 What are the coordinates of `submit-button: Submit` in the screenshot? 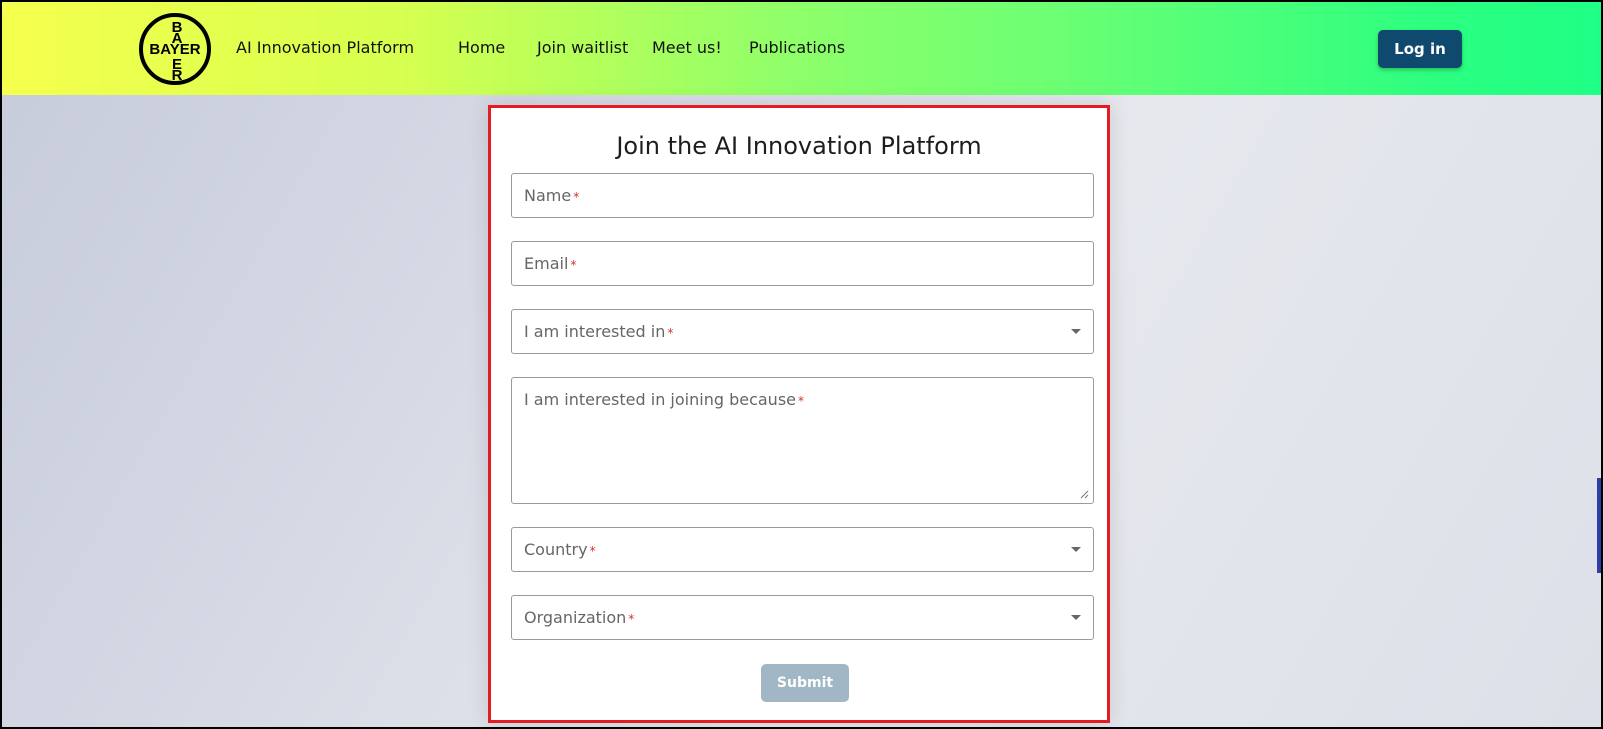 It's located at (805, 683).